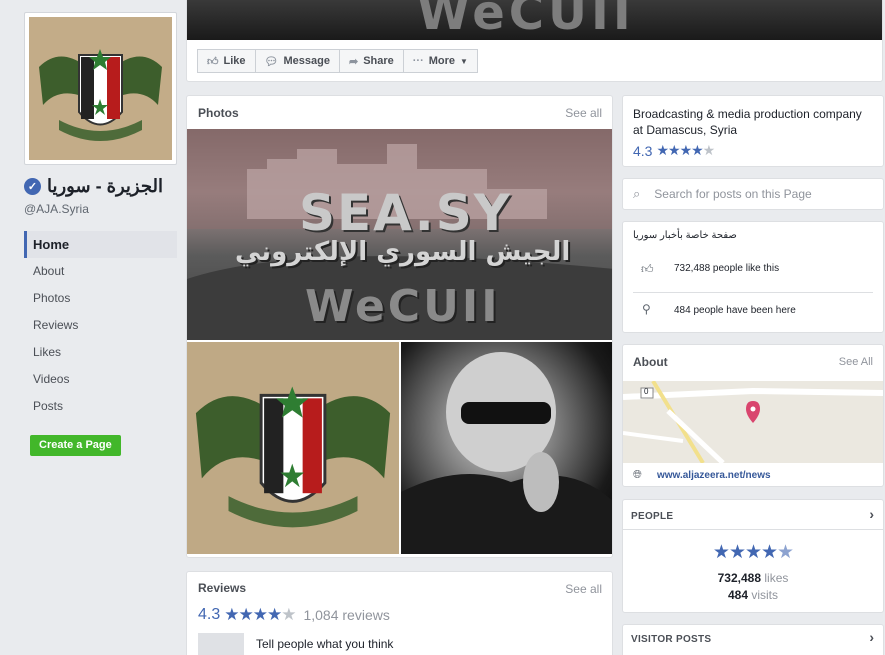 Image resolution: width=885 pixels, height=655 pixels. Describe the element at coordinates (776, 578) in the screenshot. I see `people-likes-unit: likes` at that location.